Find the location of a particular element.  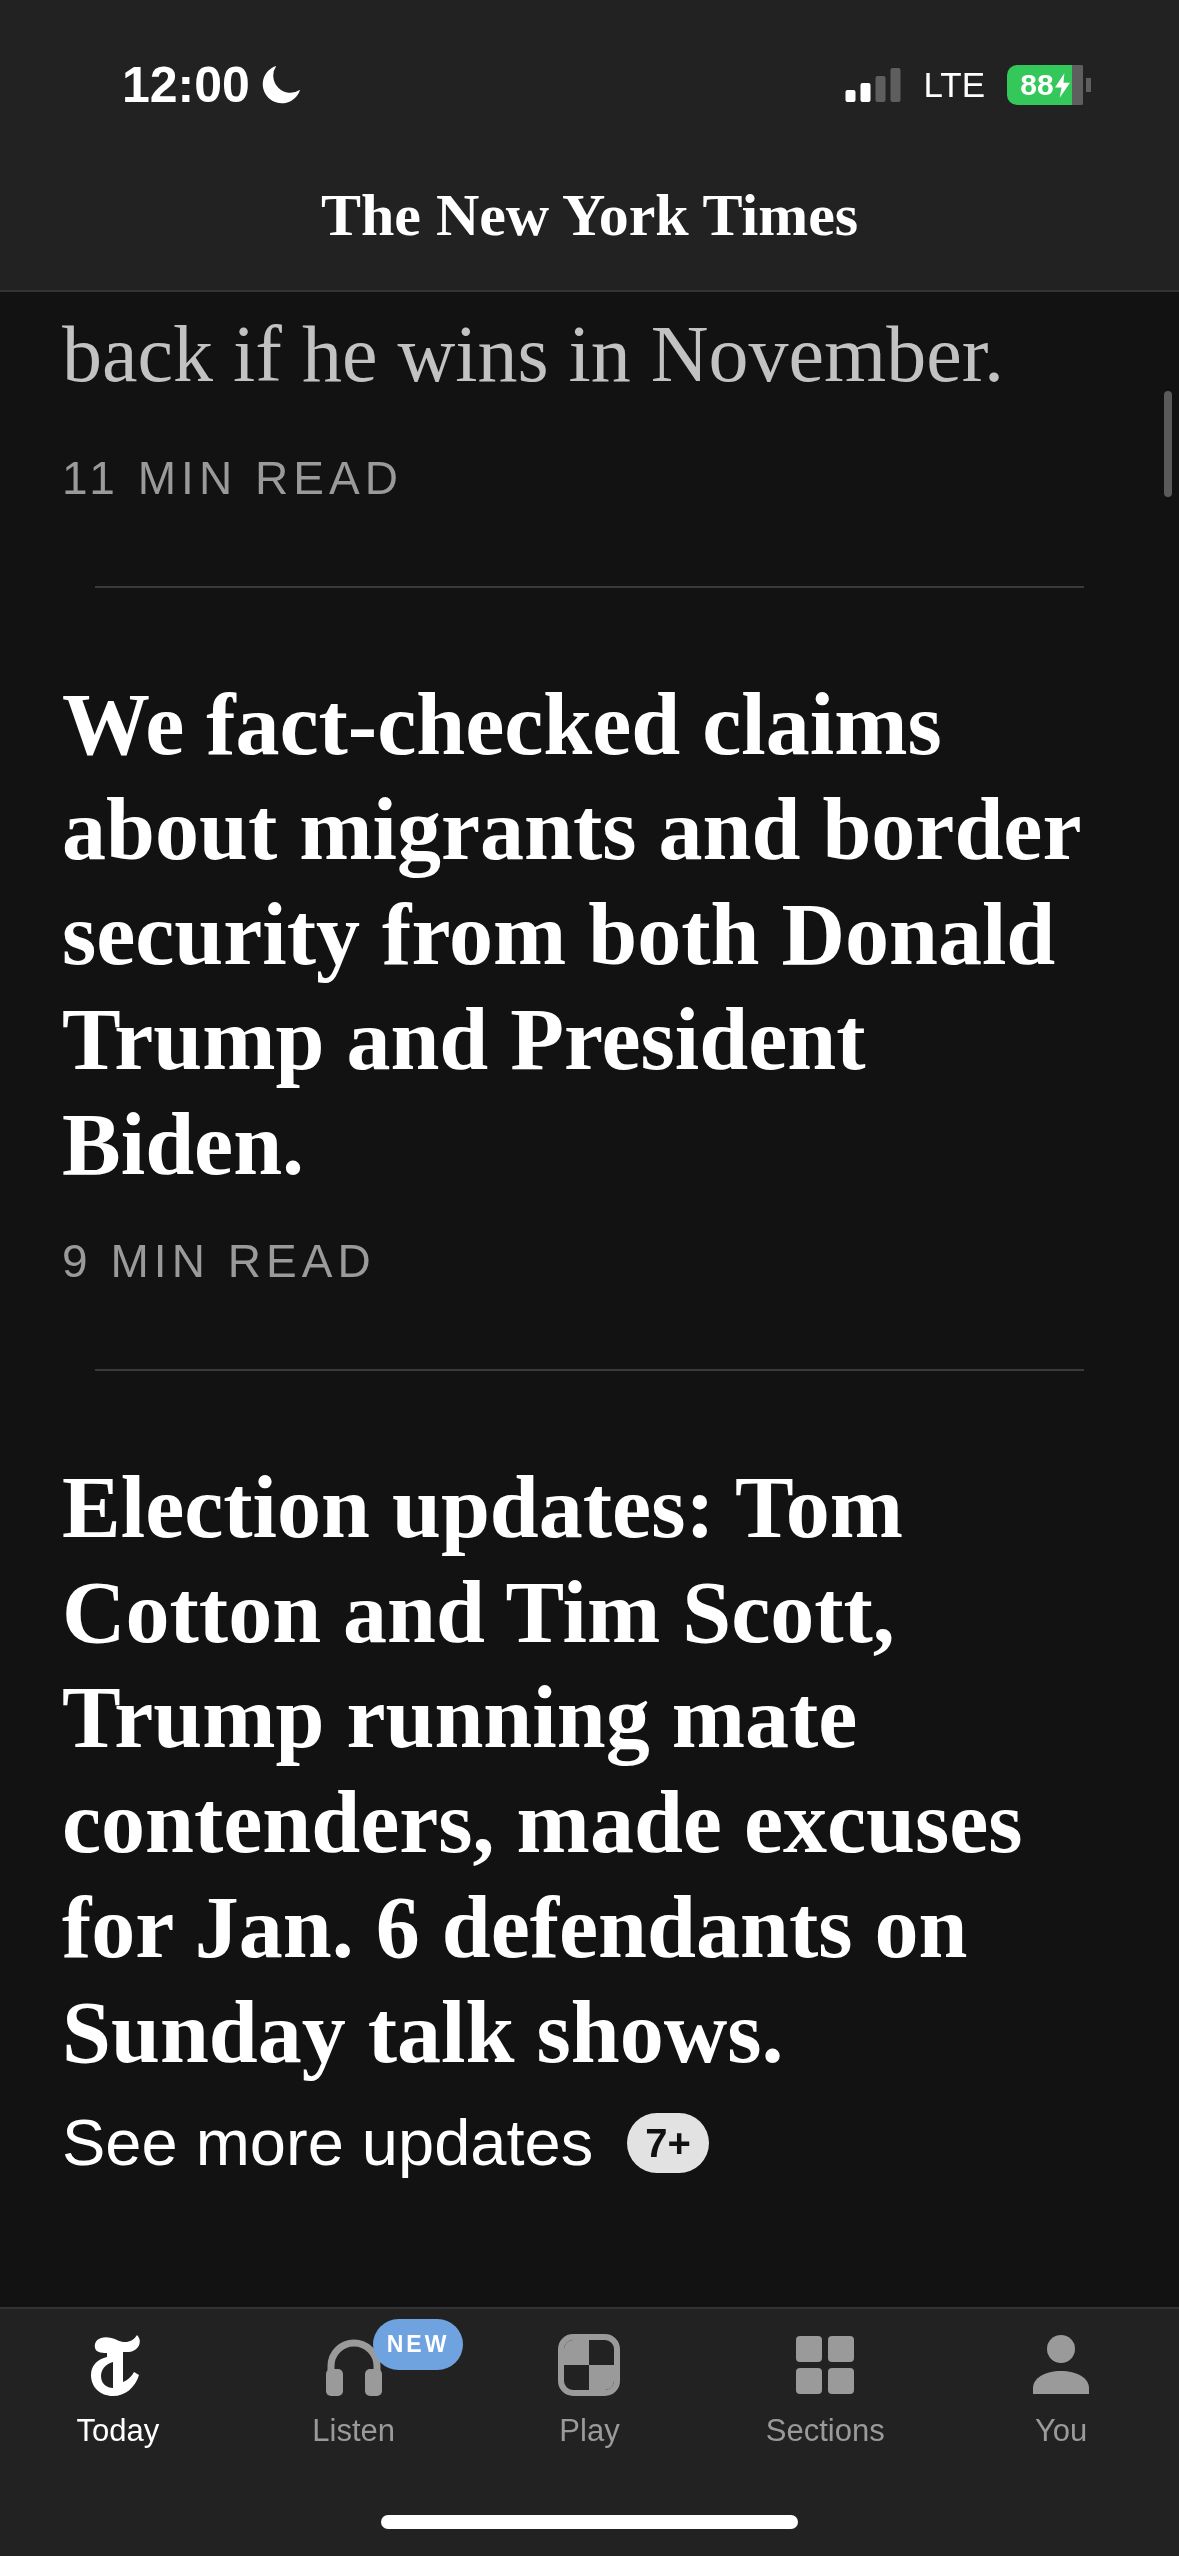

read-time: 11 MIN READ is located at coordinates (233, 478).